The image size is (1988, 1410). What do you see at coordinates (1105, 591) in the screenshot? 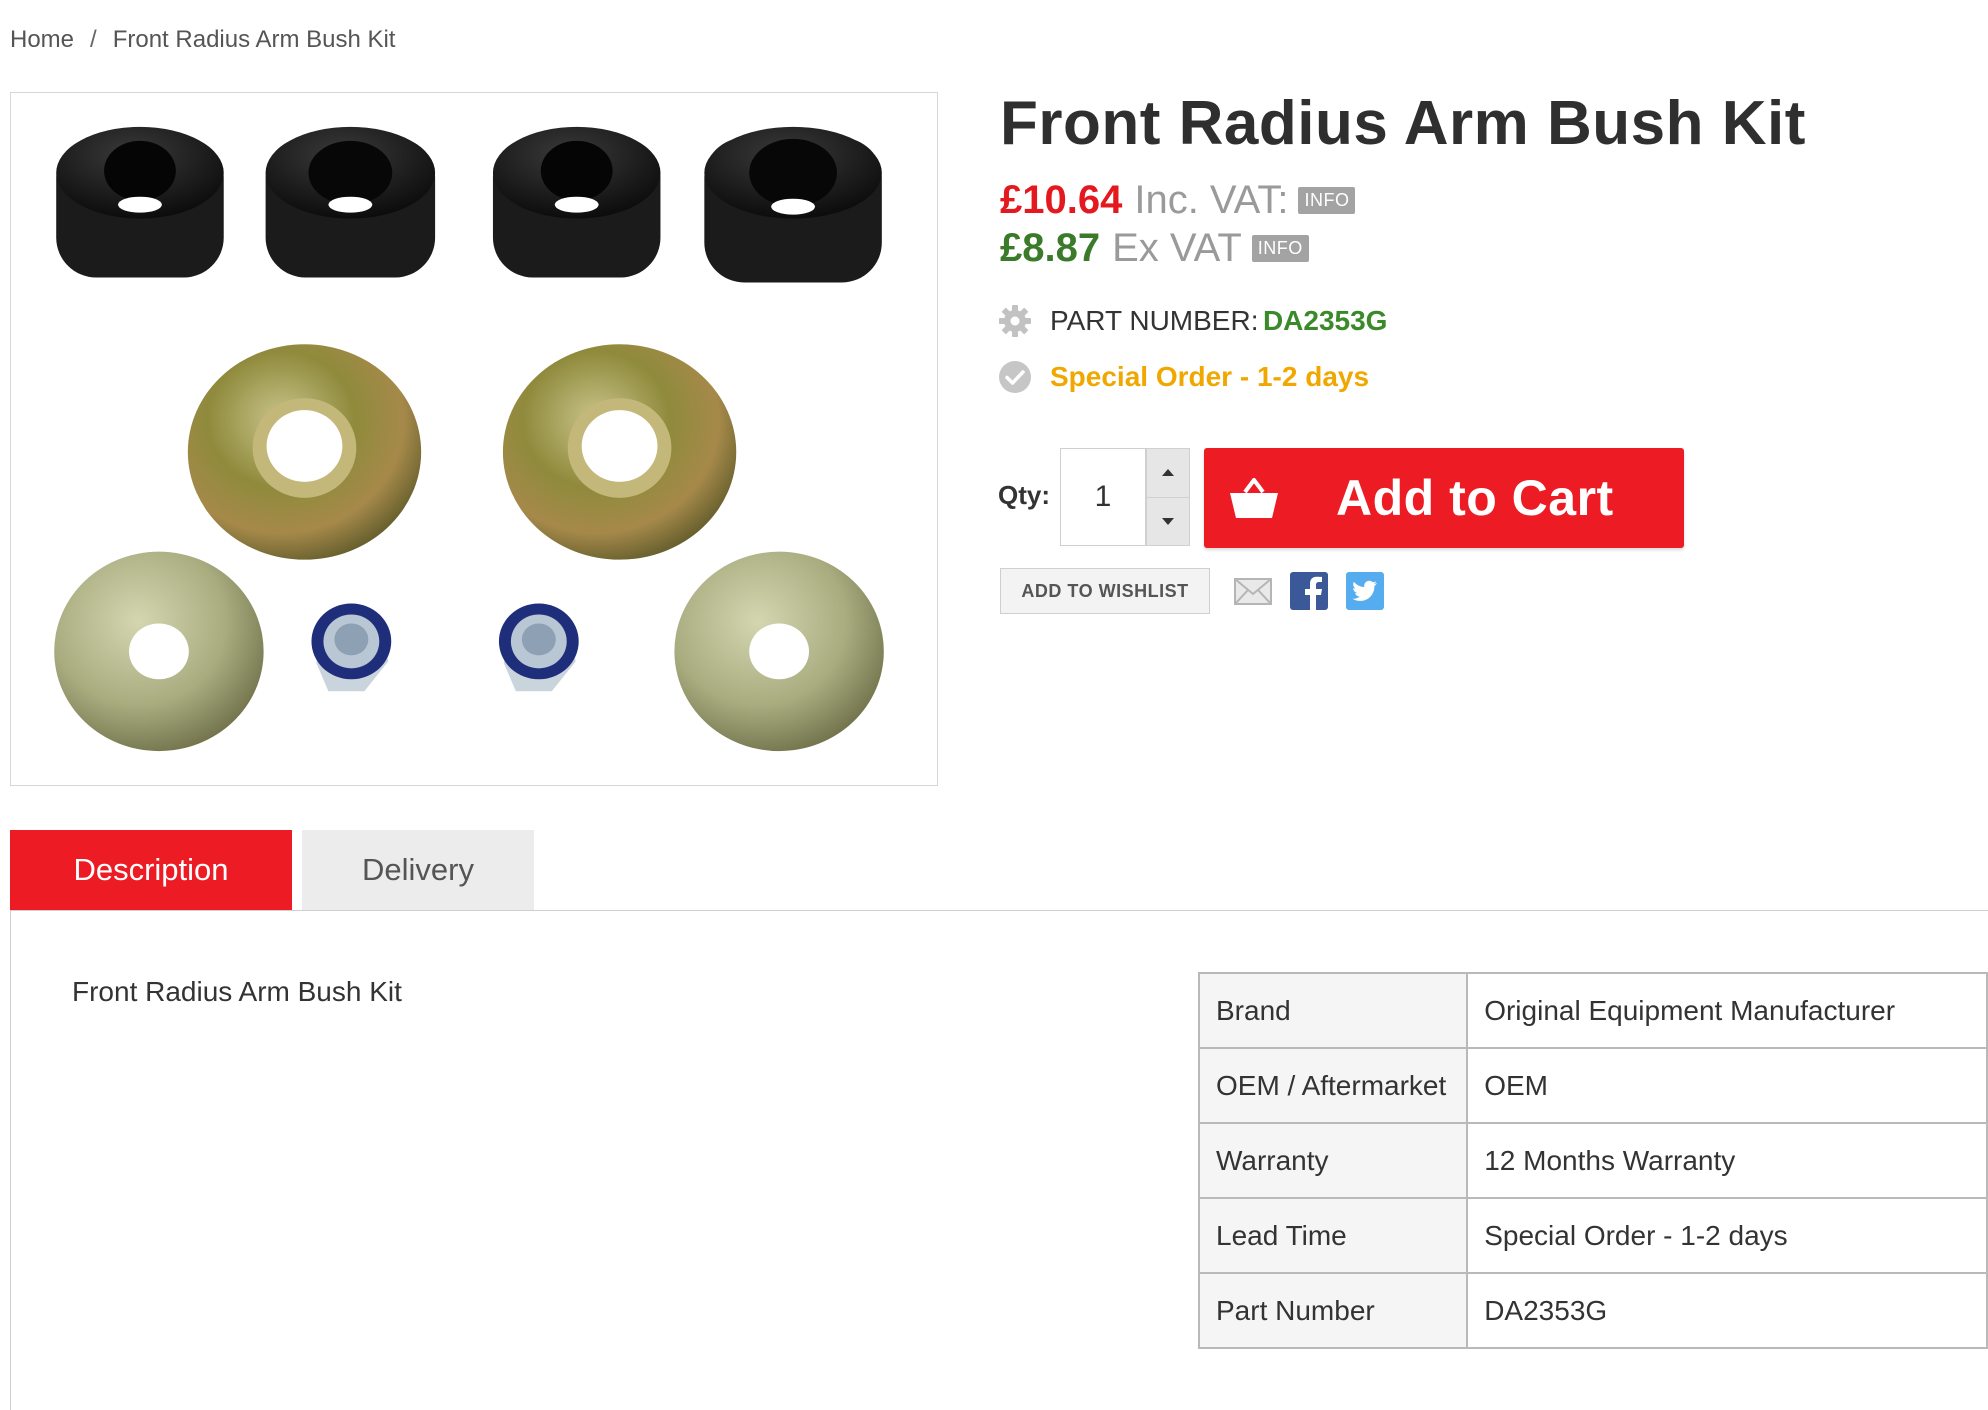
I see `add-to-wishlist-button: ADD TO WISHLIST` at bounding box center [1105, 591].